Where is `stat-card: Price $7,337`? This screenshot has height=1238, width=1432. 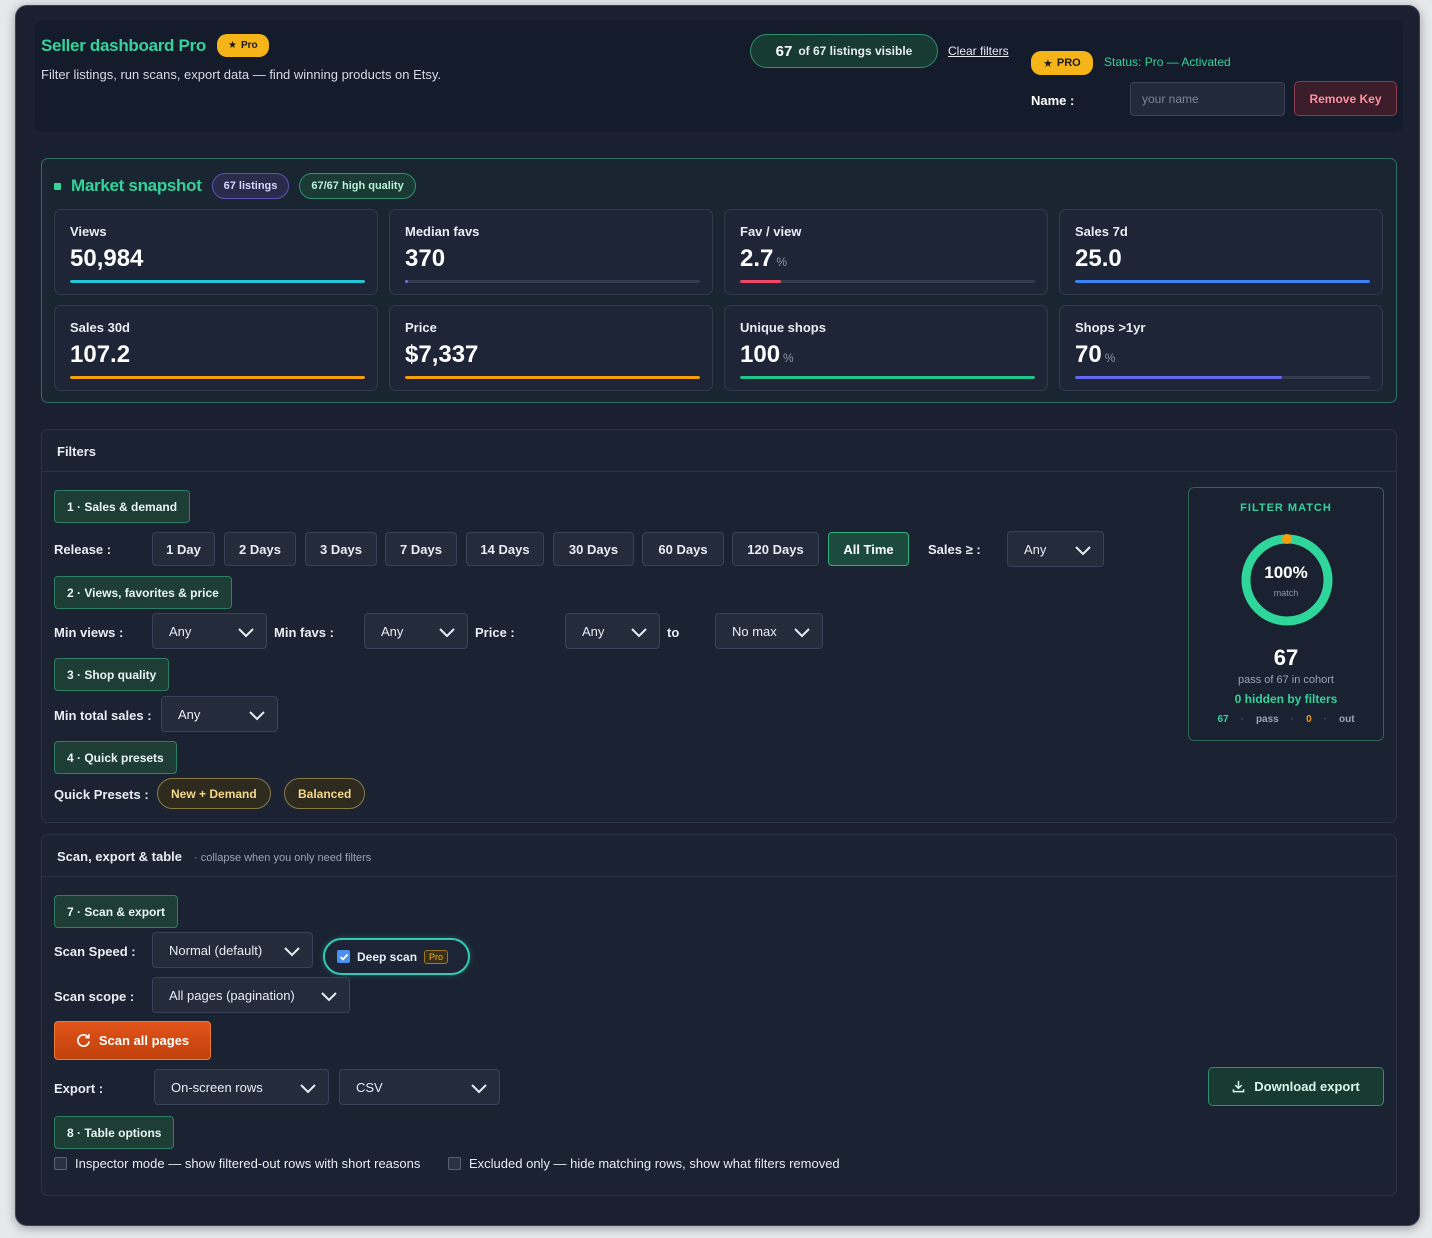 stat-card: Price $7,337 is located at coordinates (551, 348).